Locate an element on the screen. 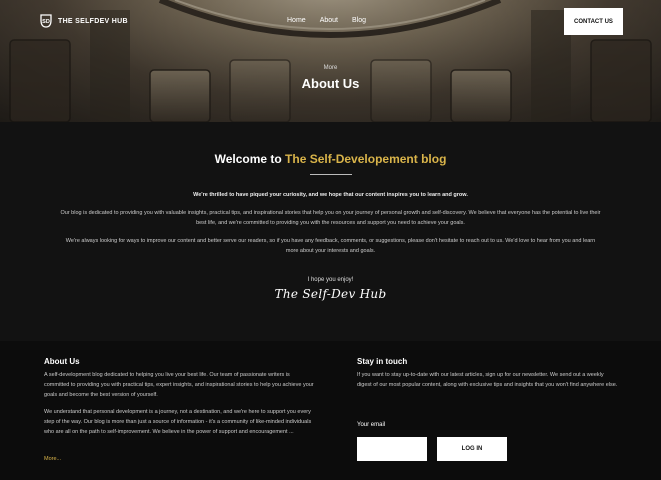 This screenshot has width=661, height=480. nav-blog: Blog is located at coordinates (359, 20).